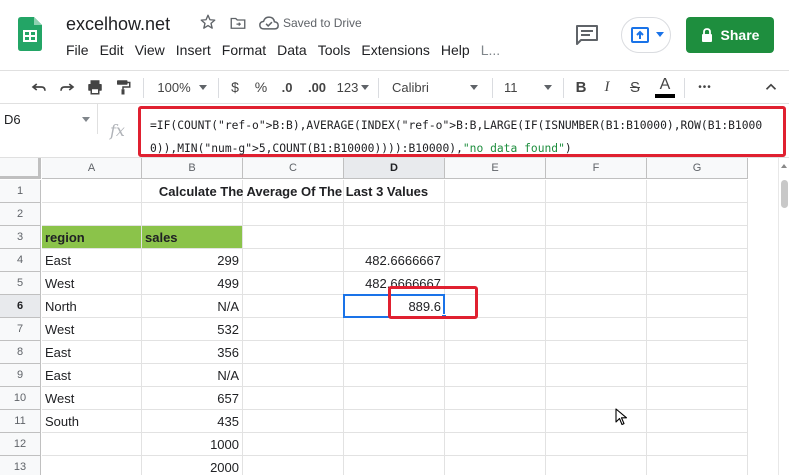 This screenshot has height=475, width=789. Describe the element at coordinates (783, 316) in the screenshot. I see `vertical-scrollbar` at that location.